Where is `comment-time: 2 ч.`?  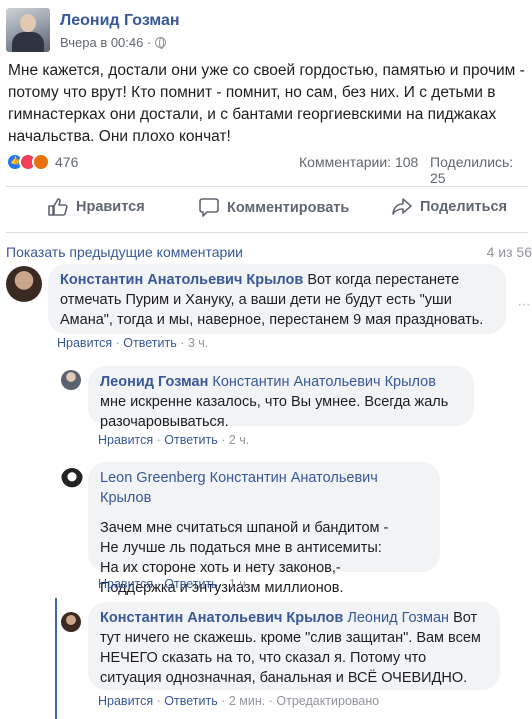 comment-time: 2 ч. is located at coordinates (239, 440).